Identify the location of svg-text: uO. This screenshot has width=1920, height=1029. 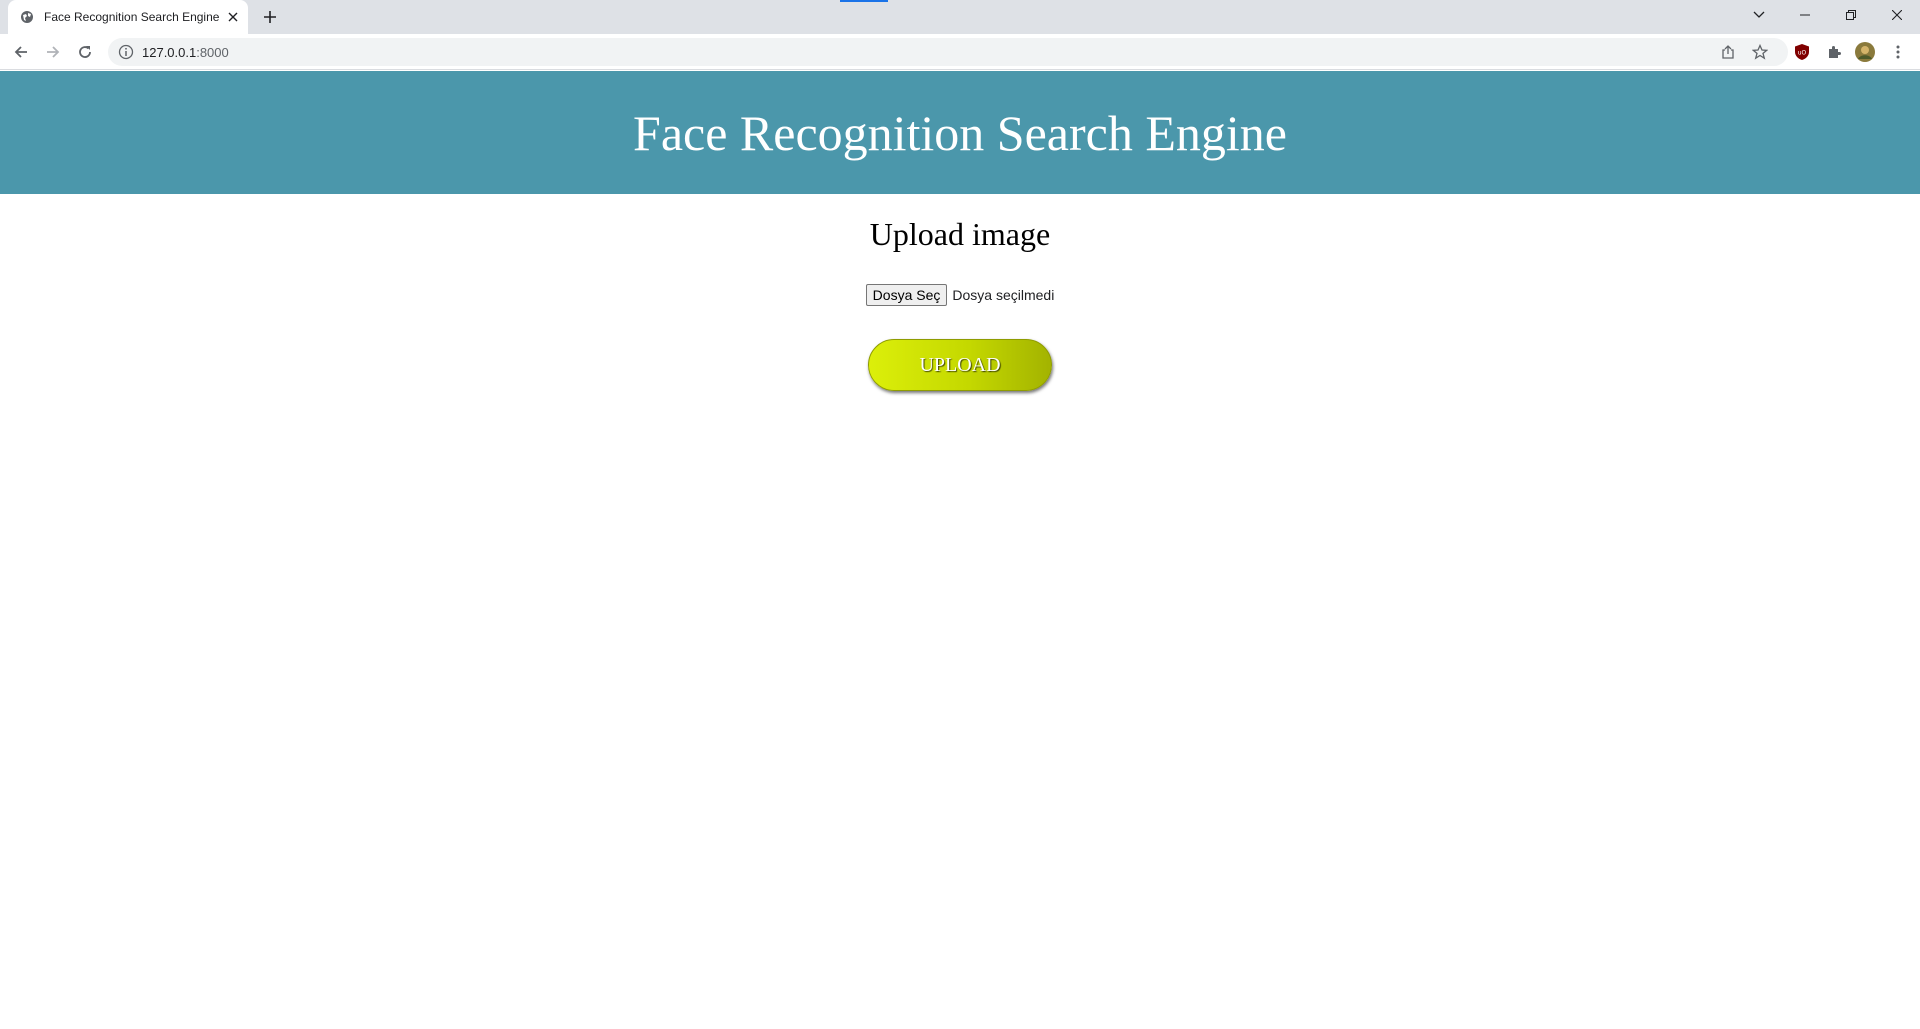
(1802, 53).